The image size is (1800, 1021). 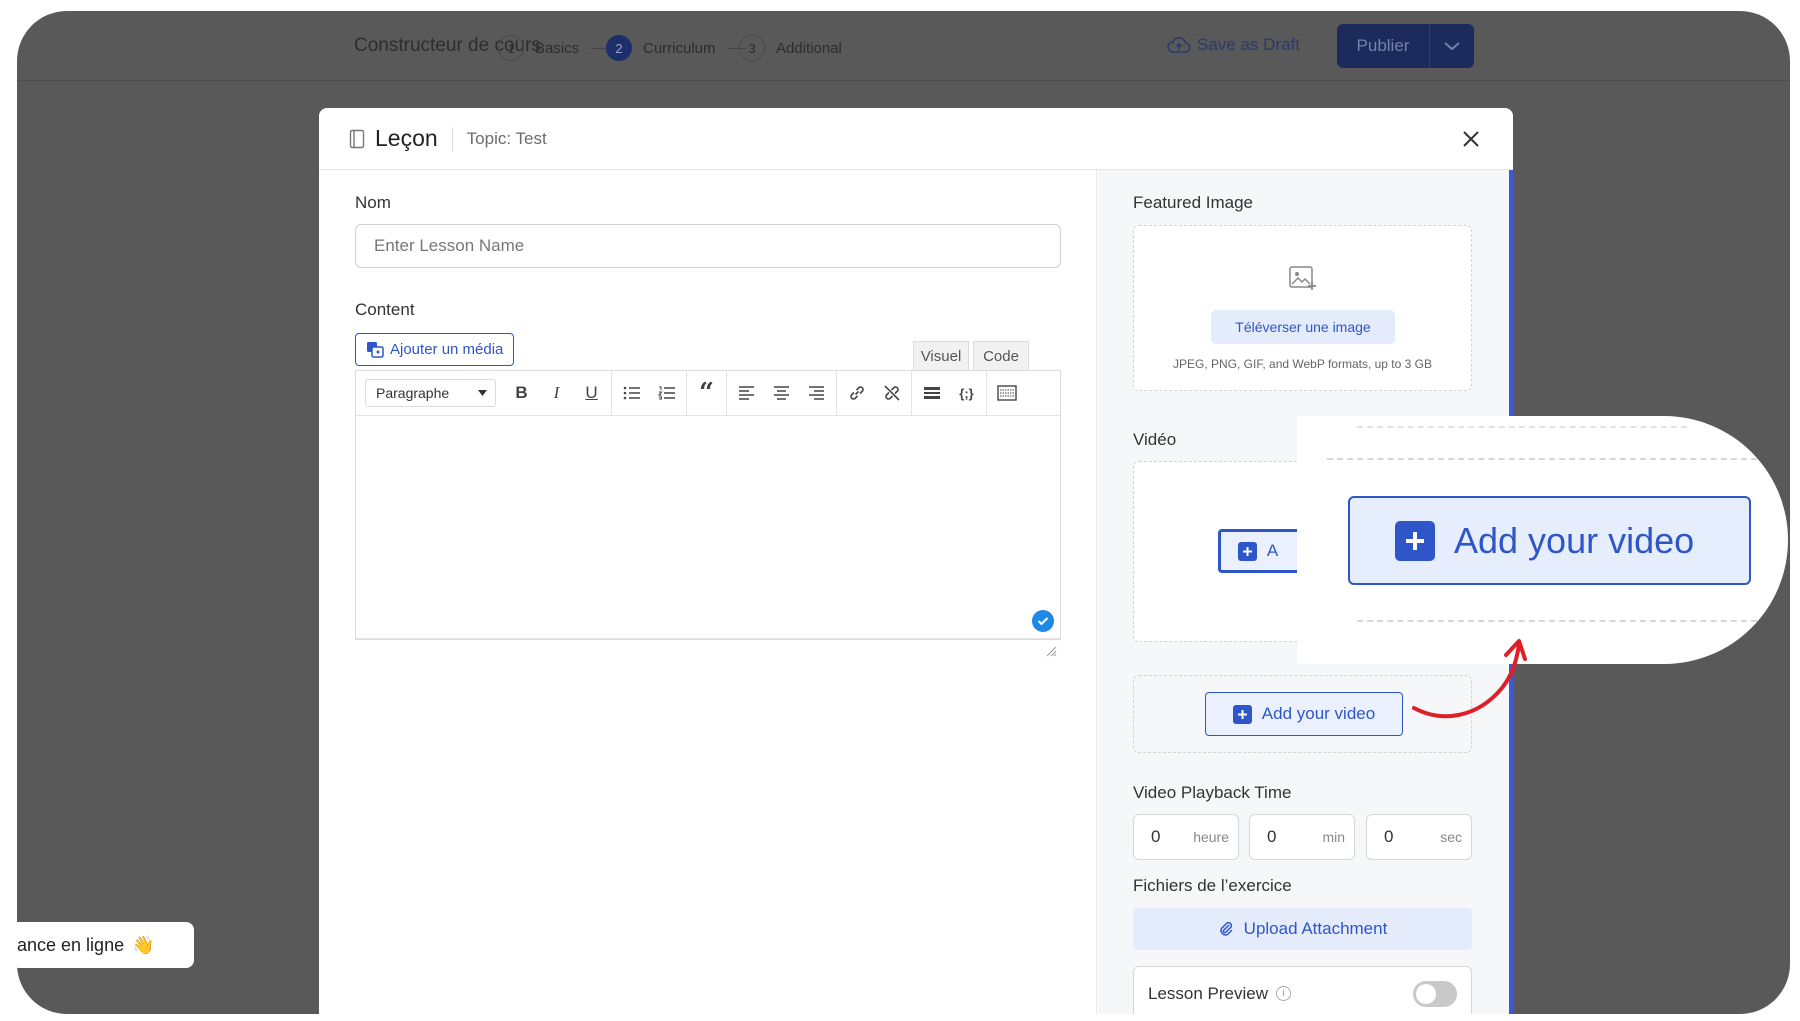 I want to click on book-icon, so click(x=357, y=138).